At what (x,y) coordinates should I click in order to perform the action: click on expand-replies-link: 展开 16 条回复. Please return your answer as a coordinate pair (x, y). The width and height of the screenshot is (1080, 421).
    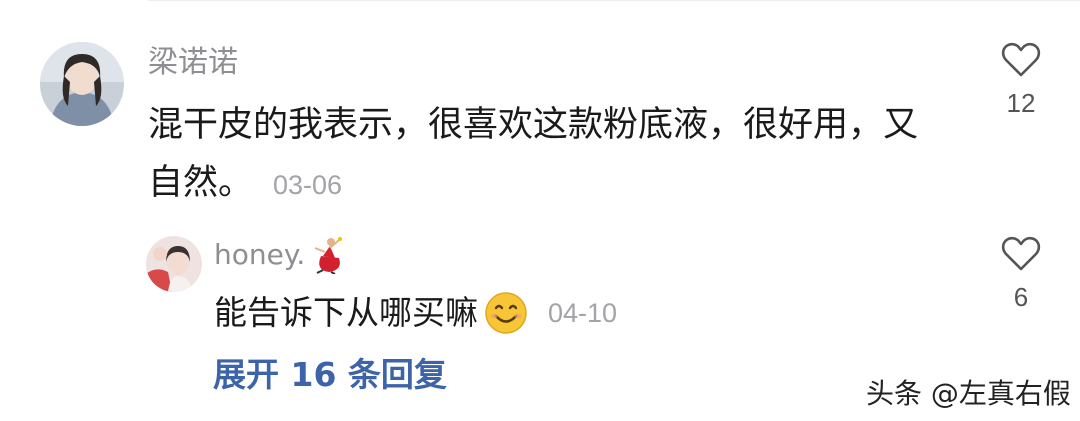
    Looking at the image, I should click on (330, 375).